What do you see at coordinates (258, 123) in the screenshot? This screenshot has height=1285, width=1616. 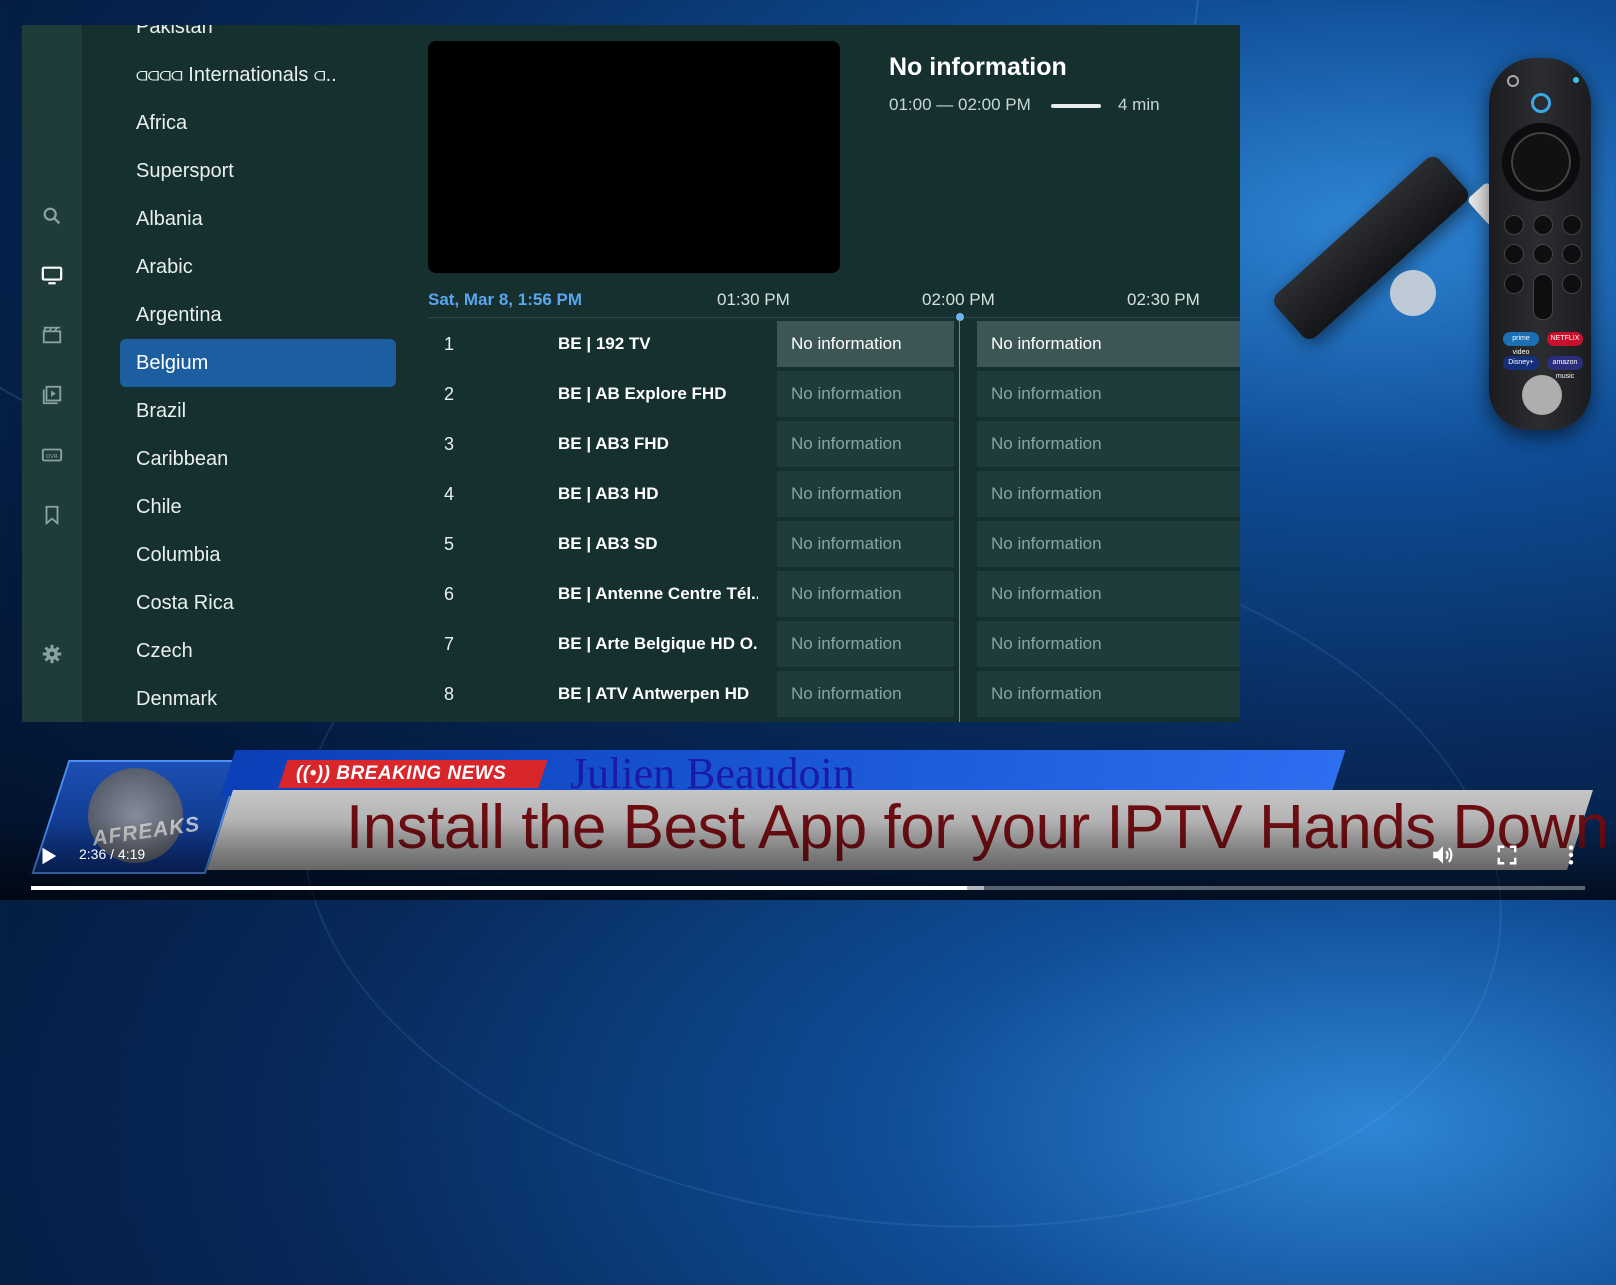 I see `category-item: Africa` at bounding box center [258, 123].